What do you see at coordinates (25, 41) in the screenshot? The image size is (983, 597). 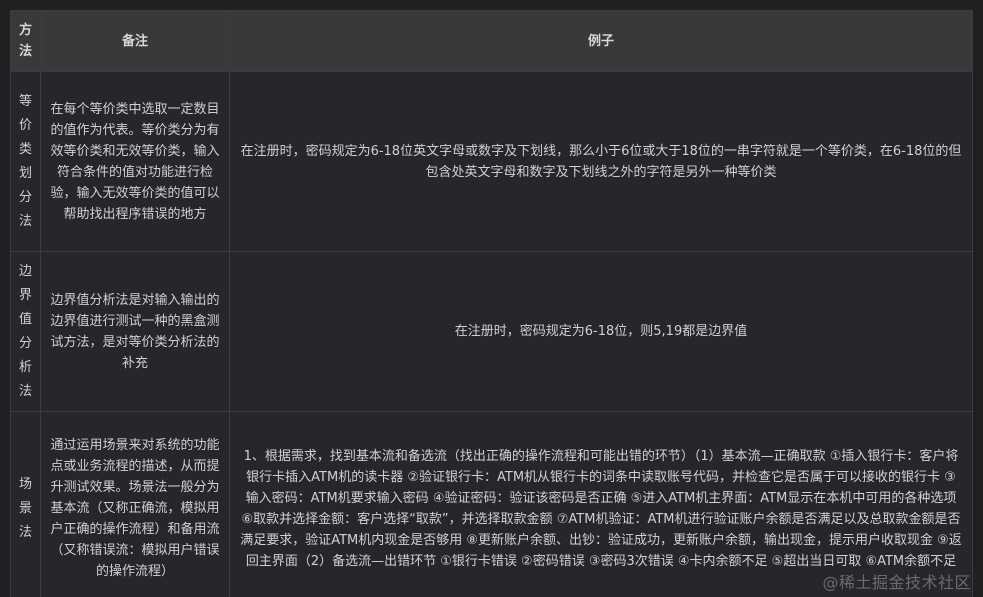 I see `header-method: 方法` at bounding box center [25, 41].